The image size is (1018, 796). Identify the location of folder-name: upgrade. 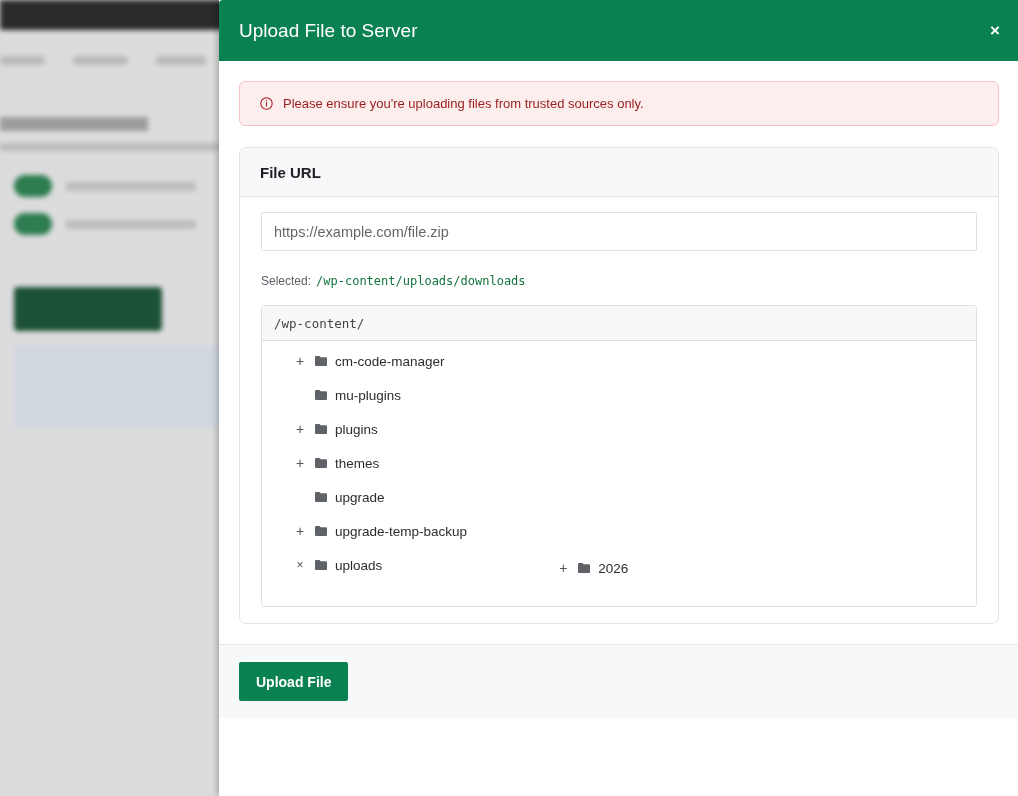
(360, 497).